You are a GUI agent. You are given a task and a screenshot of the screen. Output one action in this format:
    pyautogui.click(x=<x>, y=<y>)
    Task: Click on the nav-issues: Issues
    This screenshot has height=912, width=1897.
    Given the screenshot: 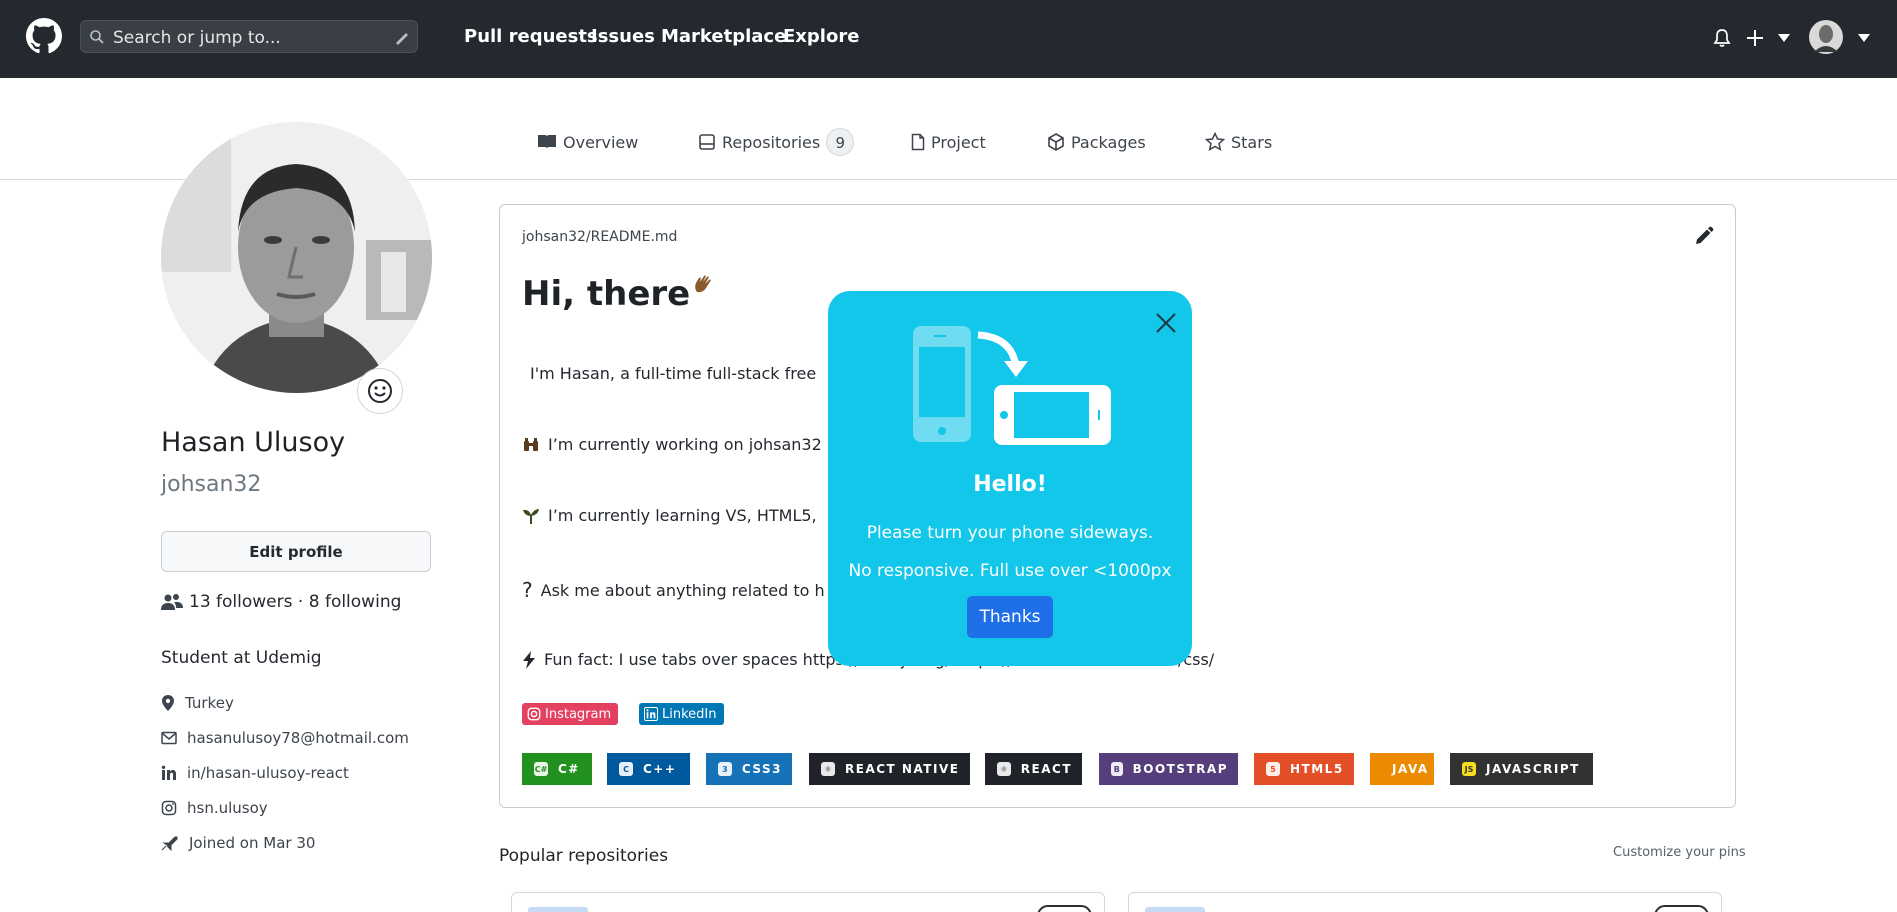 What is the action you would take?
    pyautogui.click(x=623, y=36)
    